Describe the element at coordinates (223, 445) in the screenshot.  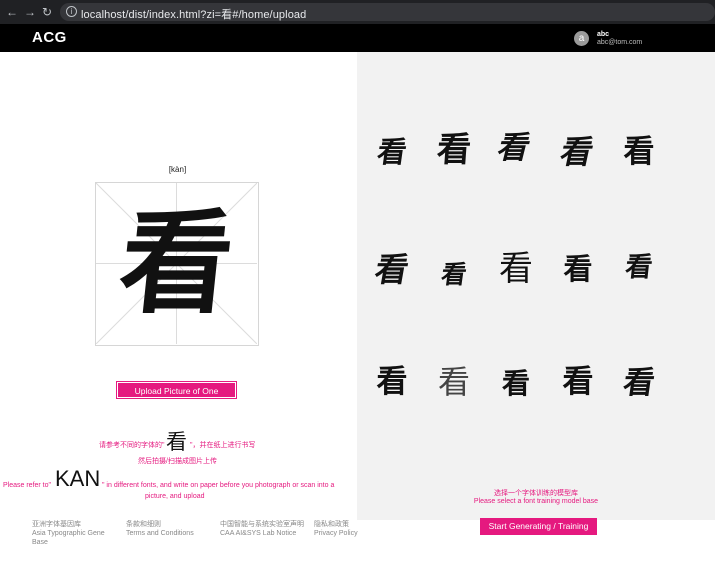
I see `hint-cn-suffix: "，并在纸上进行书写` at that location.